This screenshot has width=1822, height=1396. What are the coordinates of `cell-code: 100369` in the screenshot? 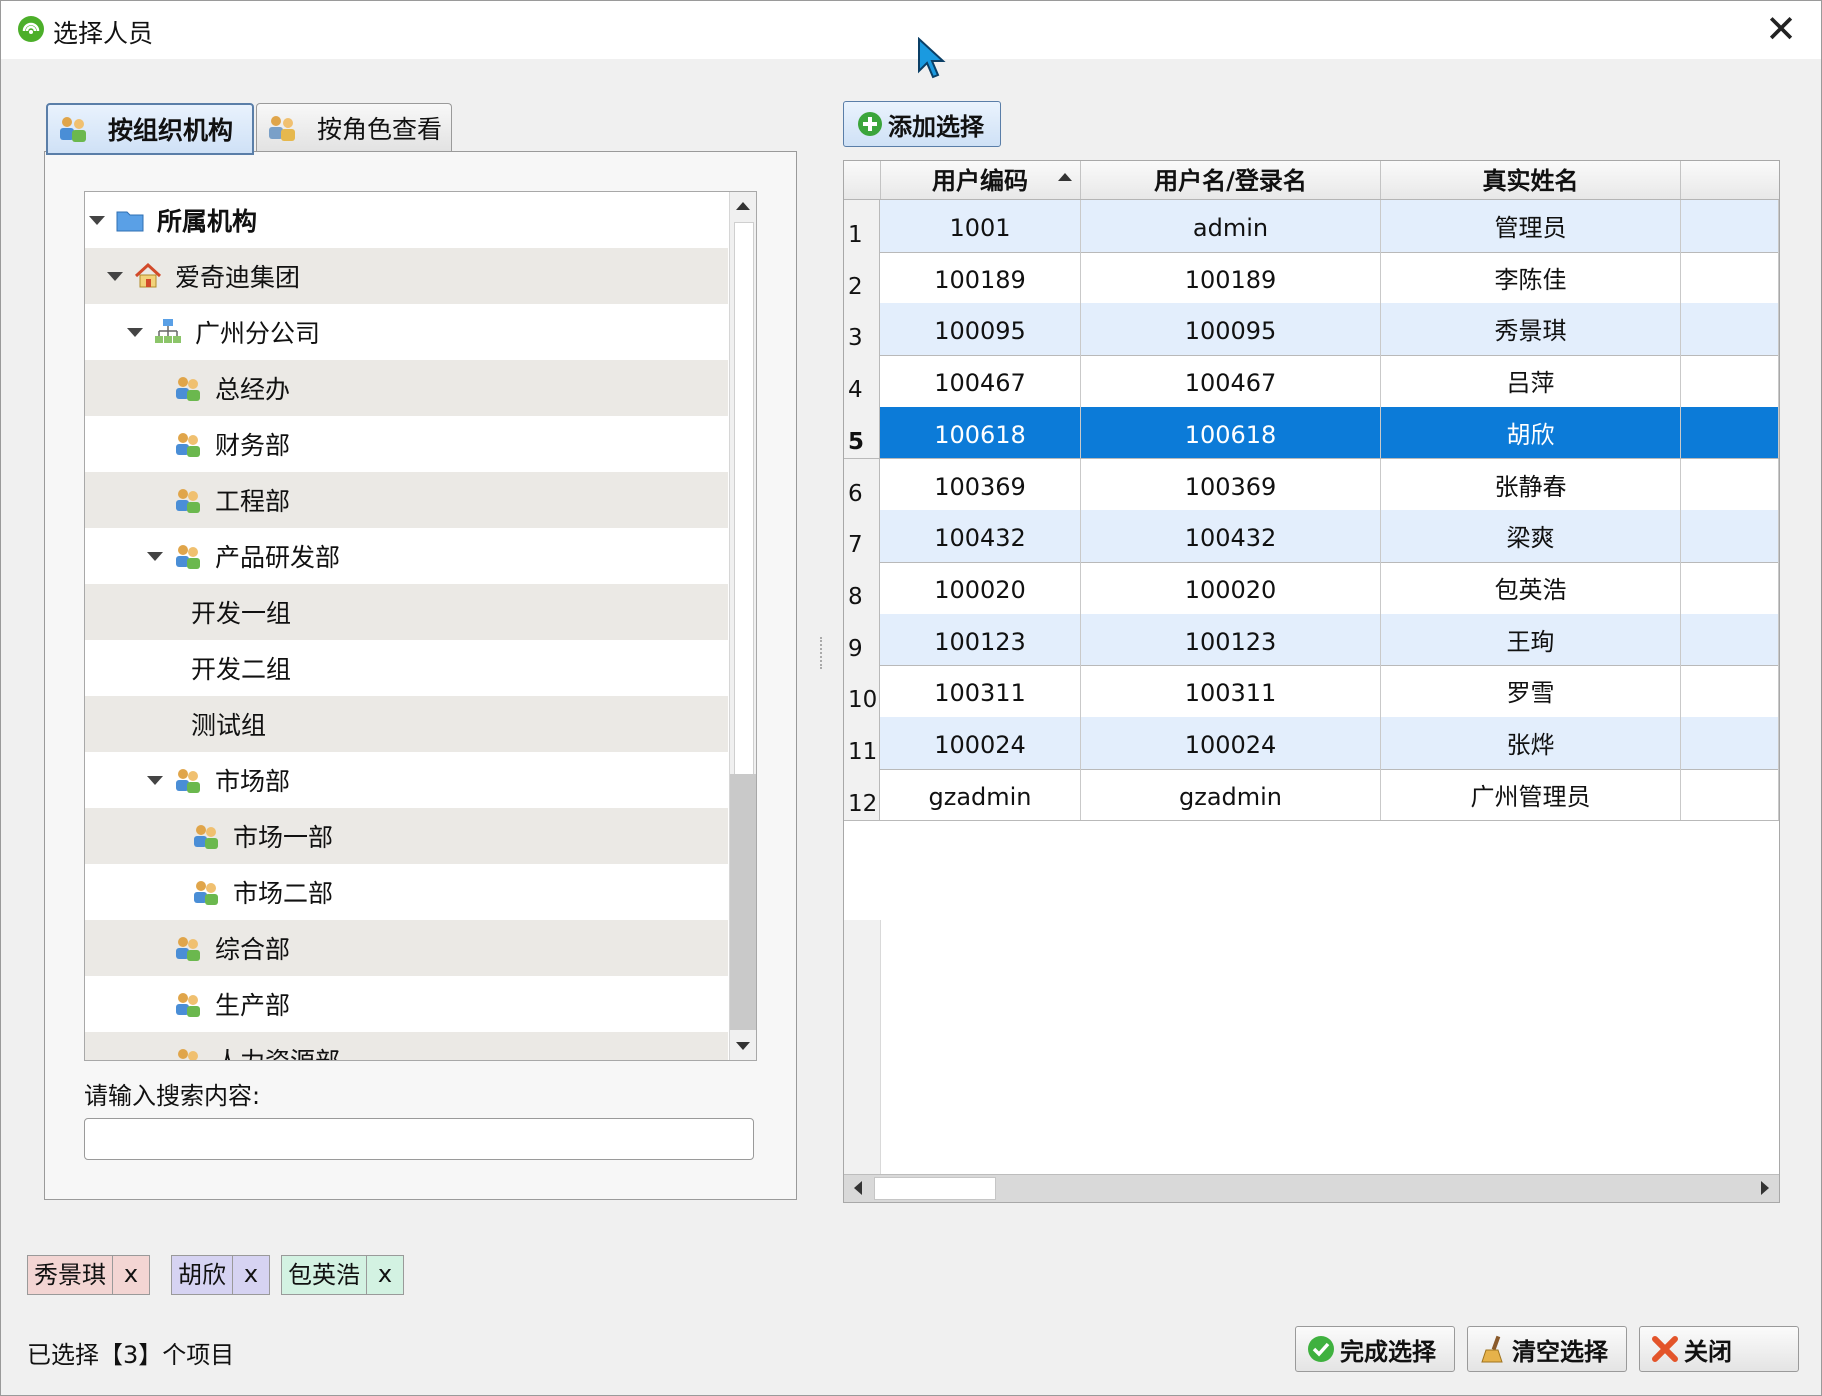 It's located at (980, 484).